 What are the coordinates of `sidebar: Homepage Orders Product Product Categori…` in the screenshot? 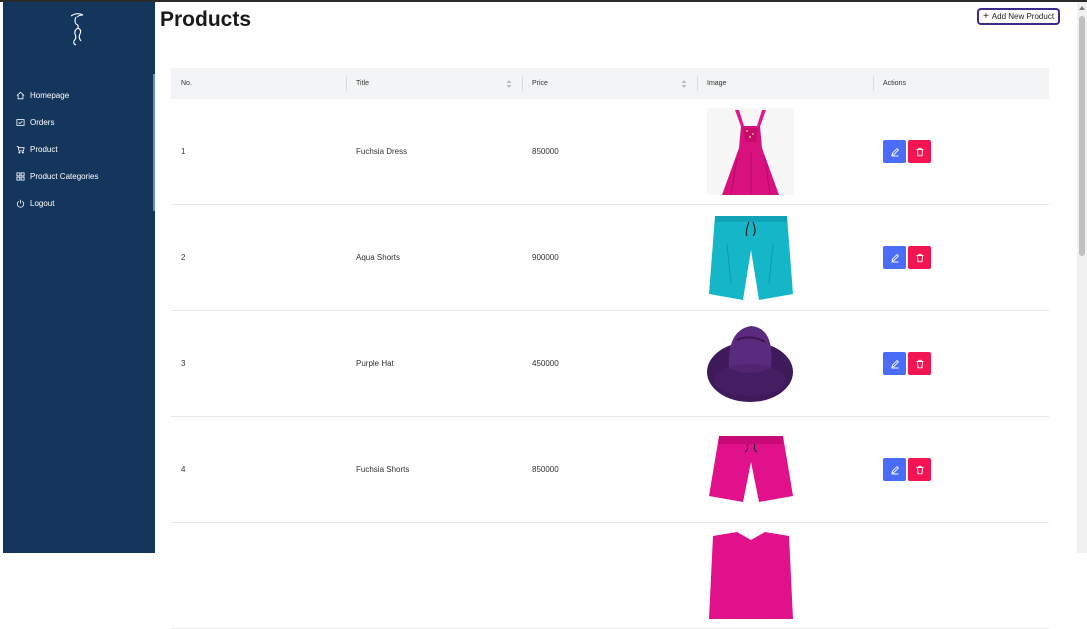 It's located at (79, 277).